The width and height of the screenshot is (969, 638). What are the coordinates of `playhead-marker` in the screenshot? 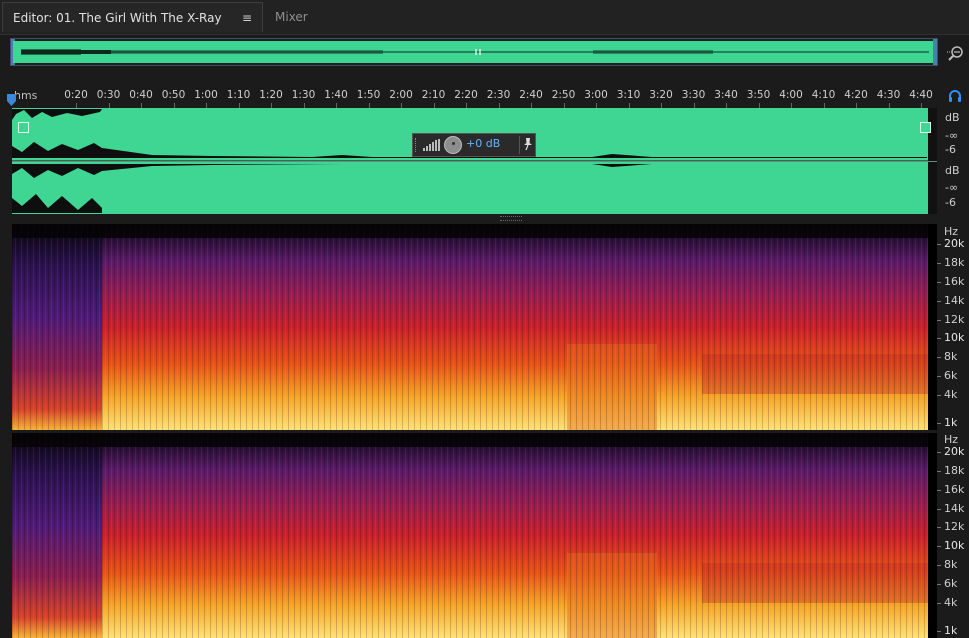 It's located at (11, 100).